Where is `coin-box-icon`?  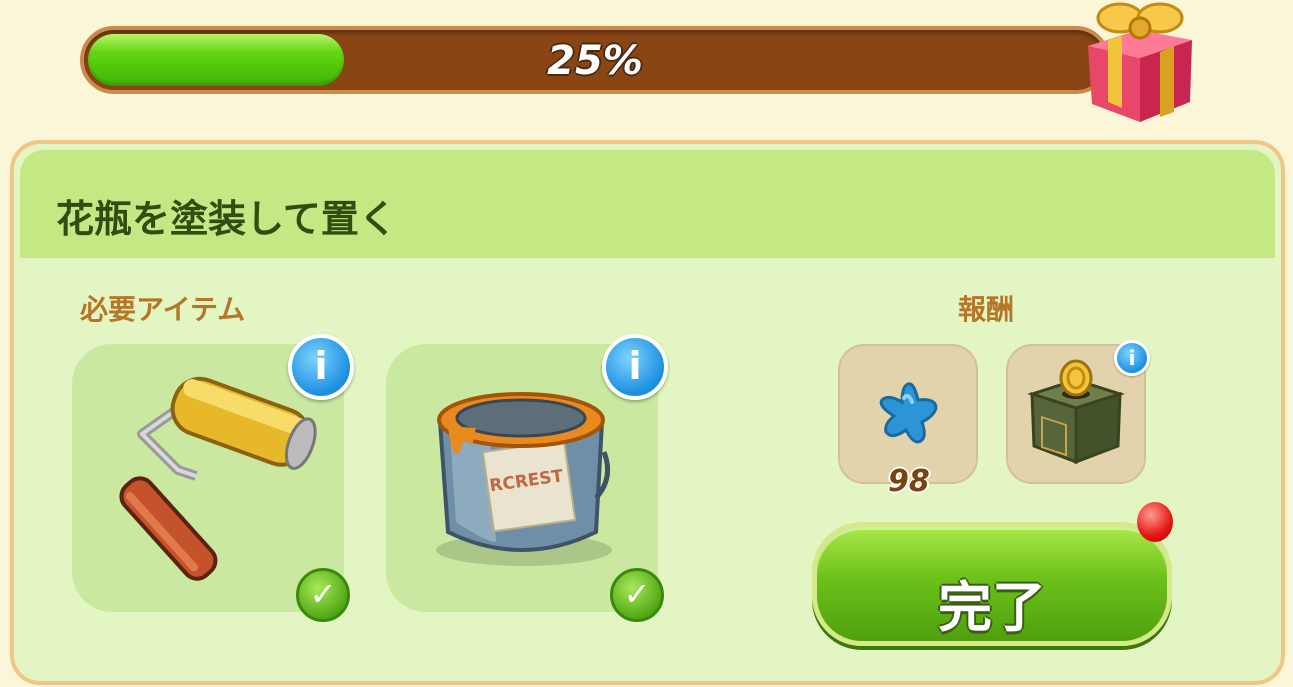 coin-box-icon is located at coordinates (1076, 412).